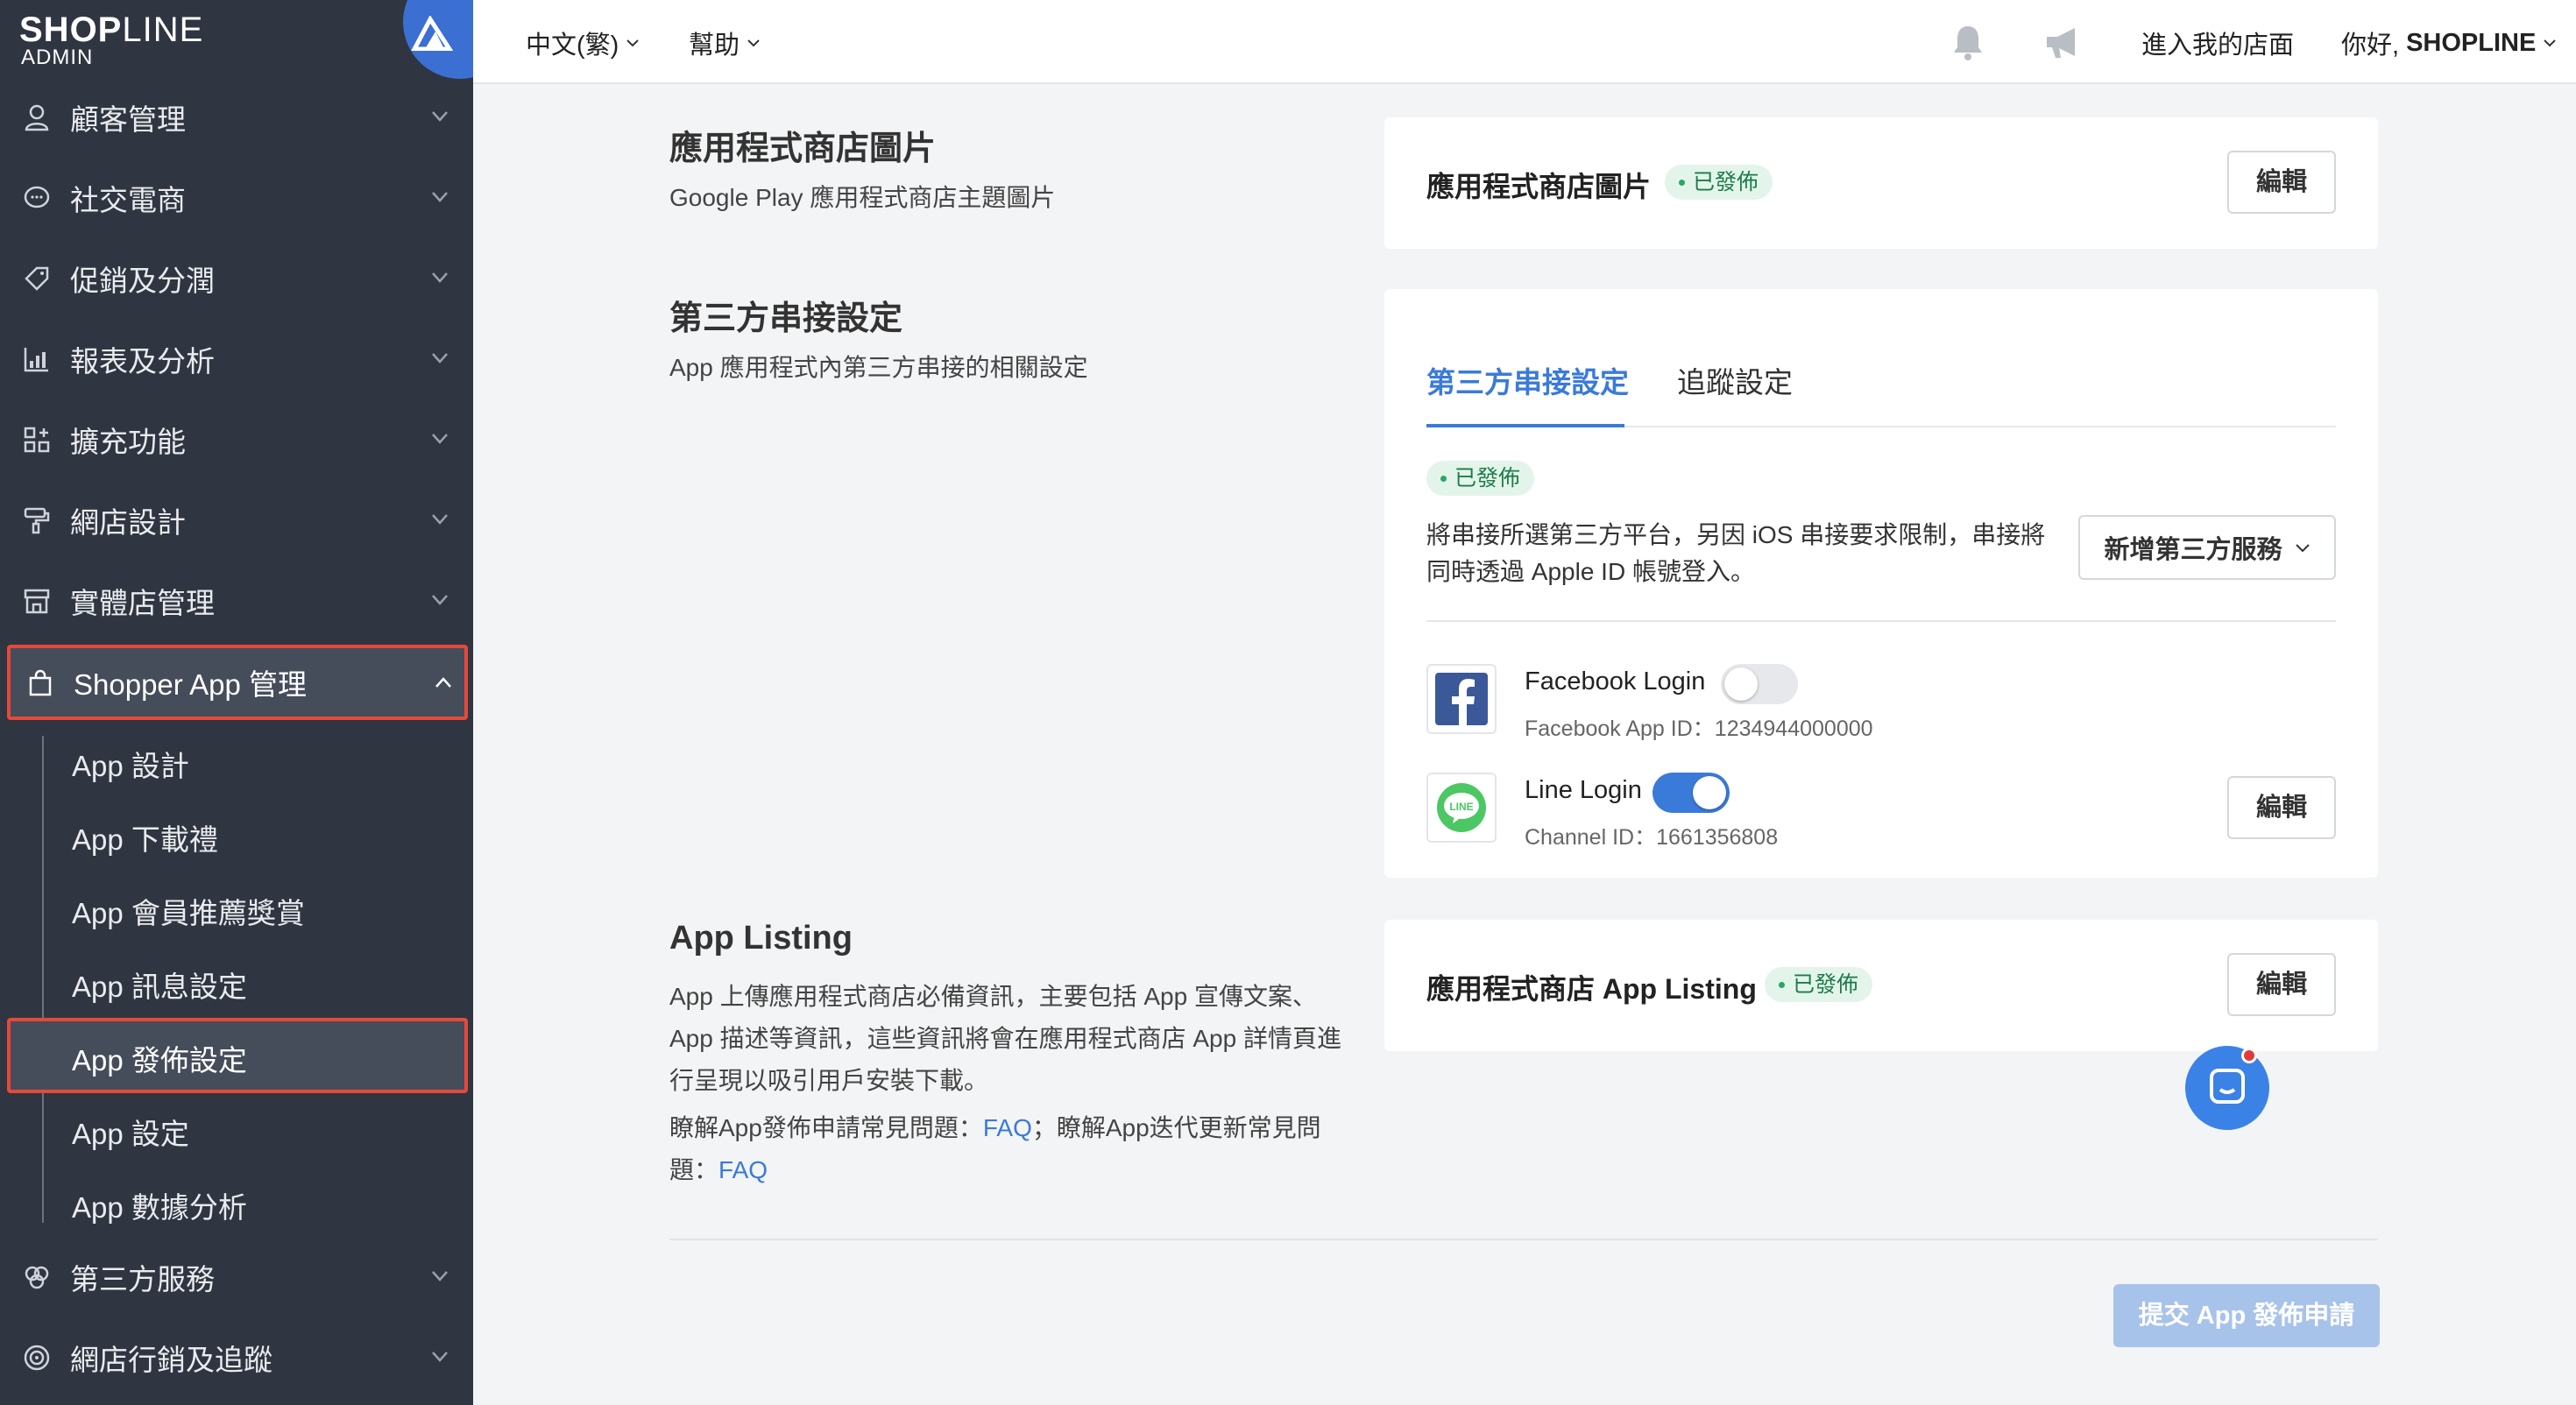  I want to click on sidebar-subitem-app-messages: App 訊息設定, so click(159, 985).